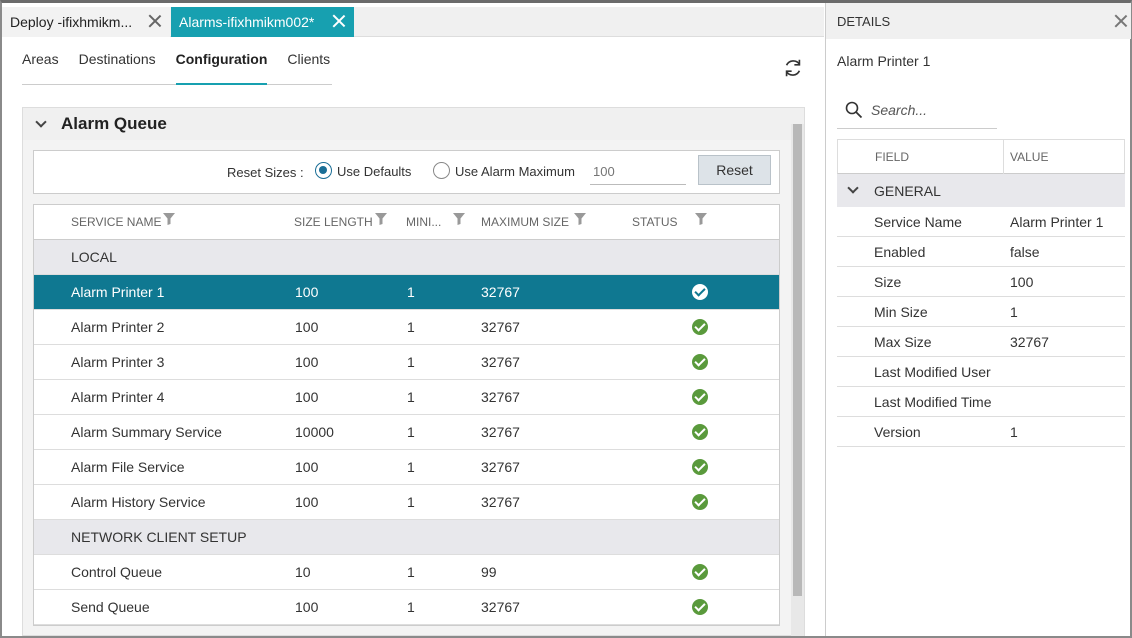 The image size is (1132, 638). I want to click on table-row: Alarm Printer 3 100 1 32767, so click(406, 362).